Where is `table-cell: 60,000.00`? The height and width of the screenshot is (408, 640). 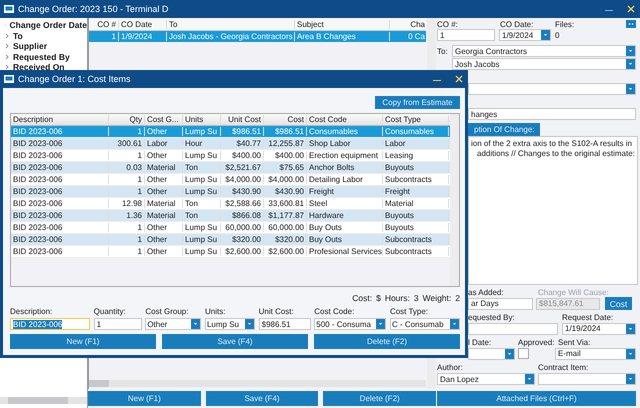 table-cell: 60,000.00 is located at coordinates (242, 227).